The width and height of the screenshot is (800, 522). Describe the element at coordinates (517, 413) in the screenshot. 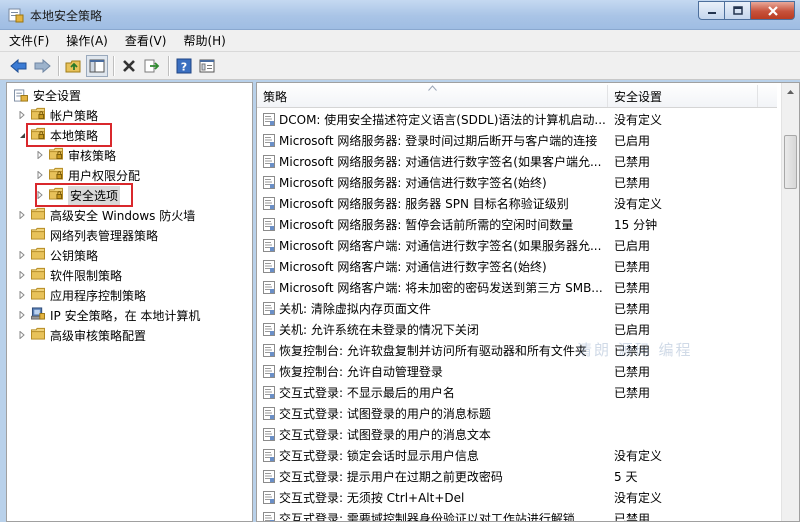

I see `table-row: 交互式登录: 试图登录的用户的消息标题` at that location.